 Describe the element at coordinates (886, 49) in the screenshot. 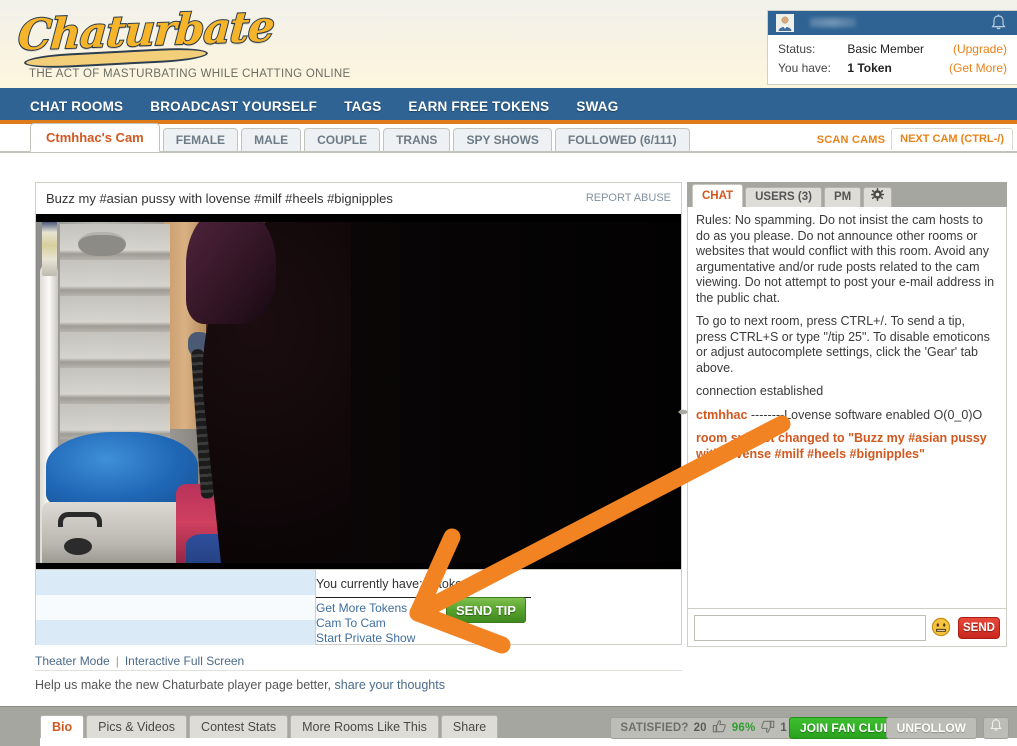

I see `status-value: Basic Member` at that location.